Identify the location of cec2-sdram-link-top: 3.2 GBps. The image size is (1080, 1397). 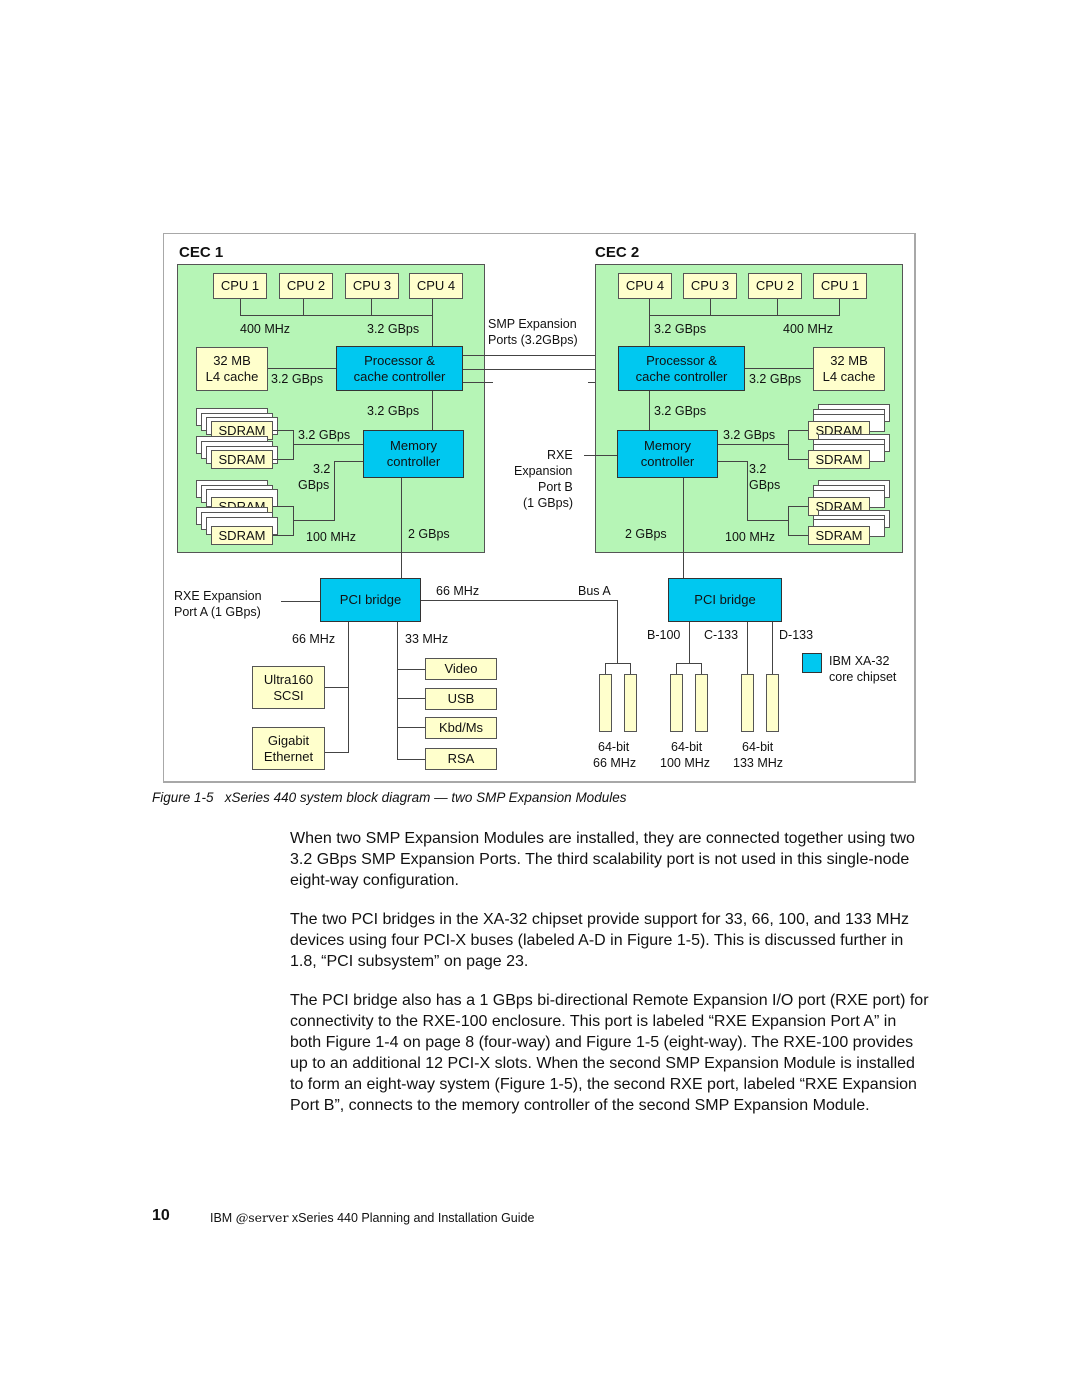
(749, 435).